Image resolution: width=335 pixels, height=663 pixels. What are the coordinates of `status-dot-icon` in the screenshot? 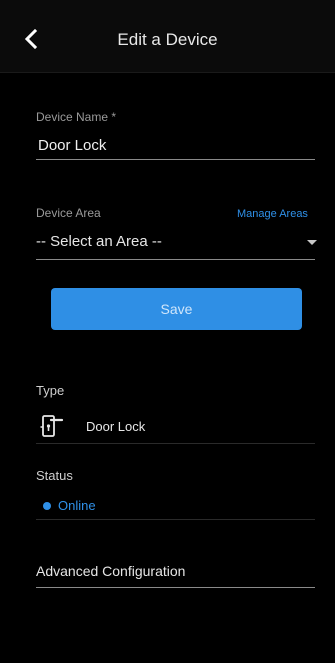 It's located at (47, 506).